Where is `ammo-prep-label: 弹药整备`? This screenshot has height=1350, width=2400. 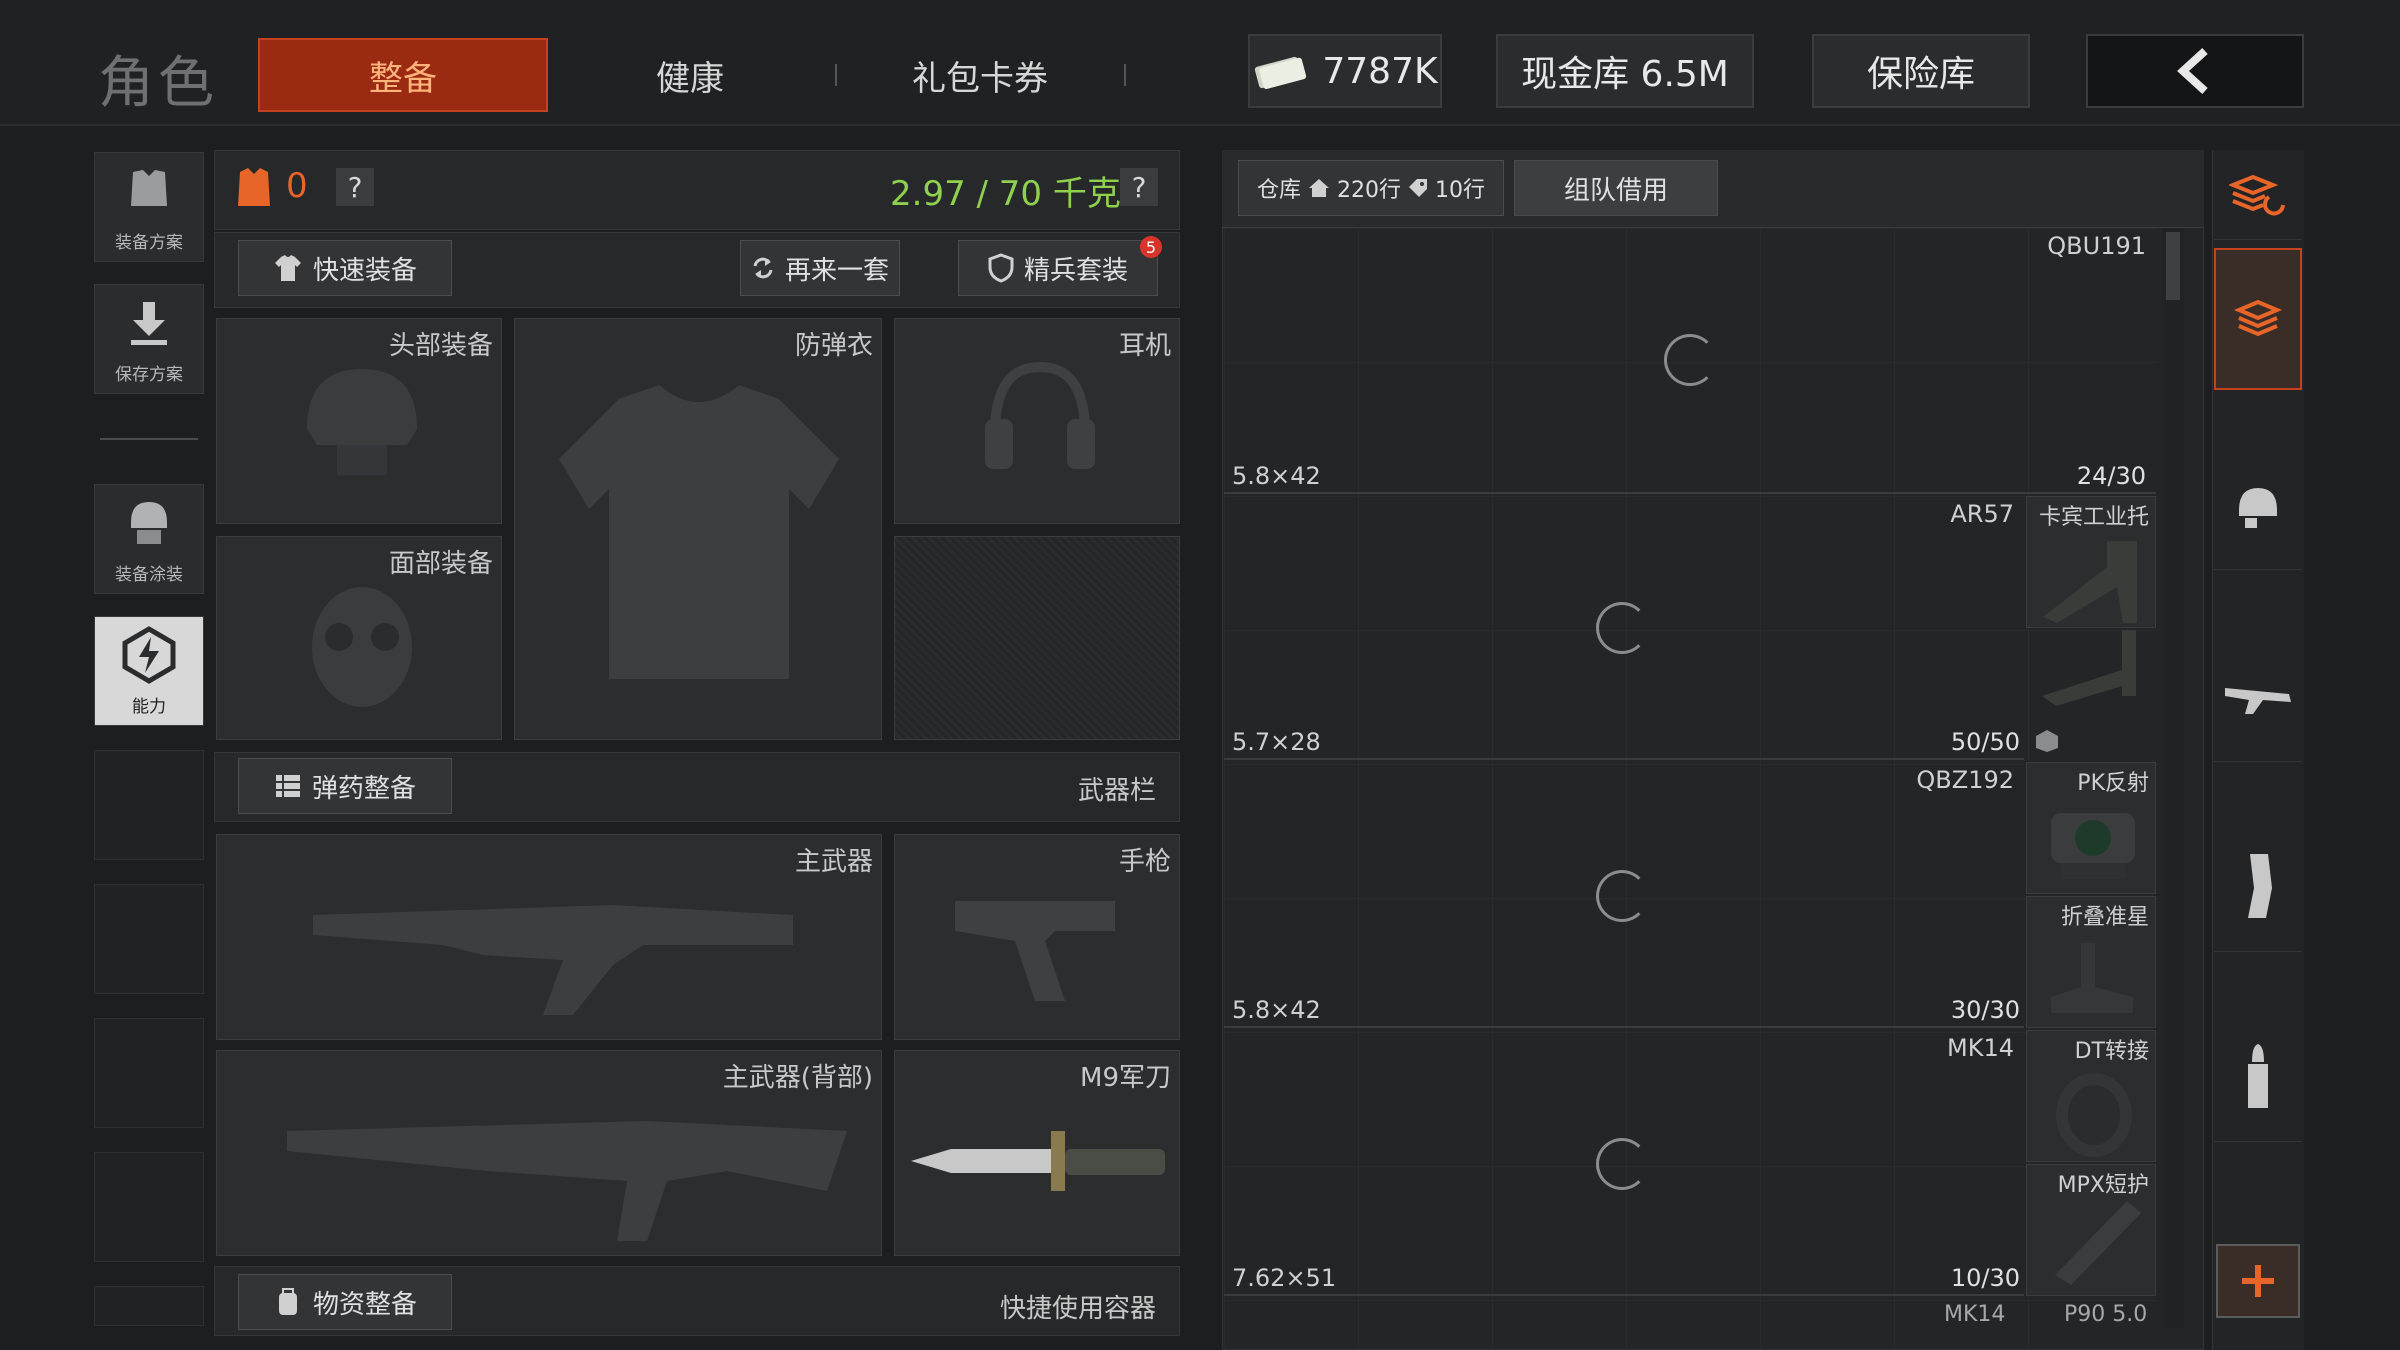 ammo-prep-label: 弹药整备 is located at coordinates (363, 788).